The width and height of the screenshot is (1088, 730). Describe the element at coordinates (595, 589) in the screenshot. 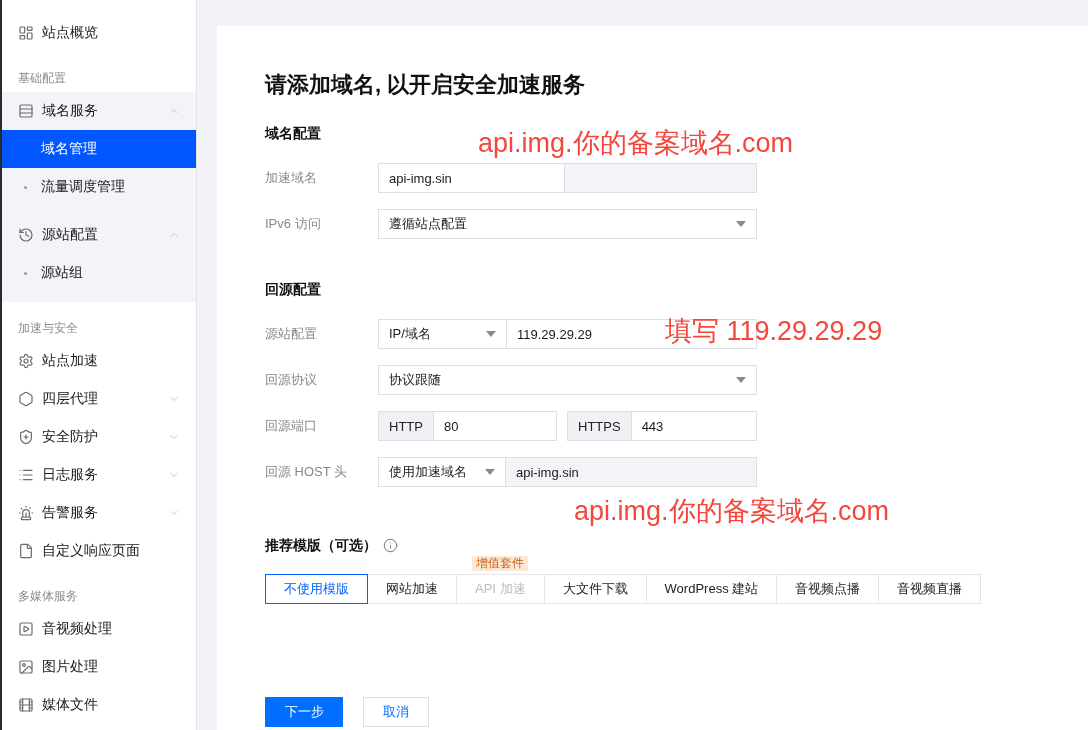

I see `template-tab: 大文件下载` at that location.